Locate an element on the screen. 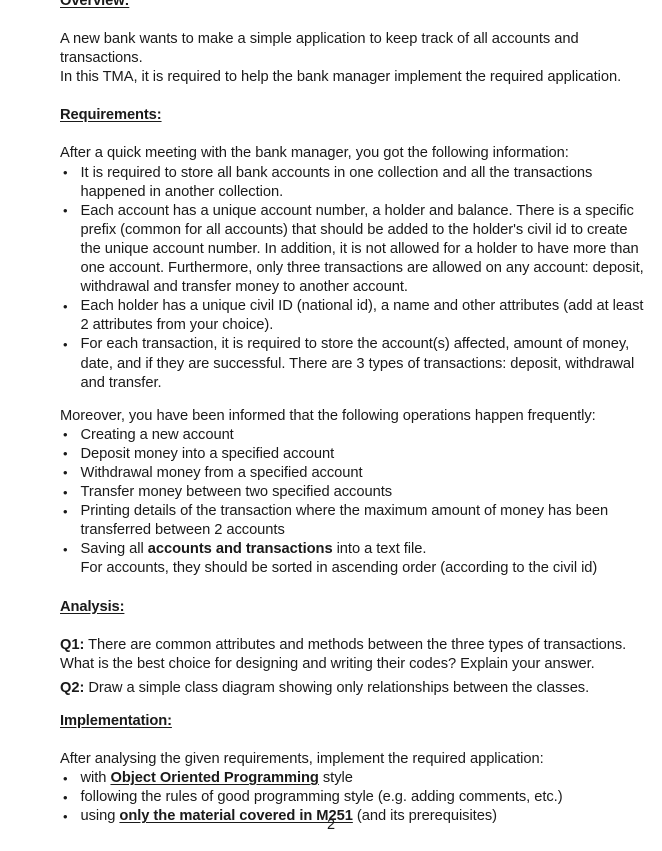 The width and height of the screenshot is (662, 851). list-item: with Object Oriented Programming style is located at coordinates (352, 778).